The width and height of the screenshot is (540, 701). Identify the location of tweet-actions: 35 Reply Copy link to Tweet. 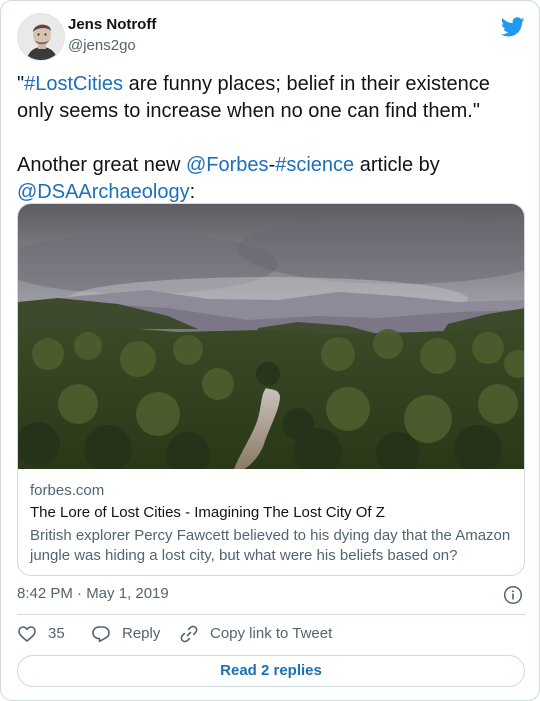
(271, 634).